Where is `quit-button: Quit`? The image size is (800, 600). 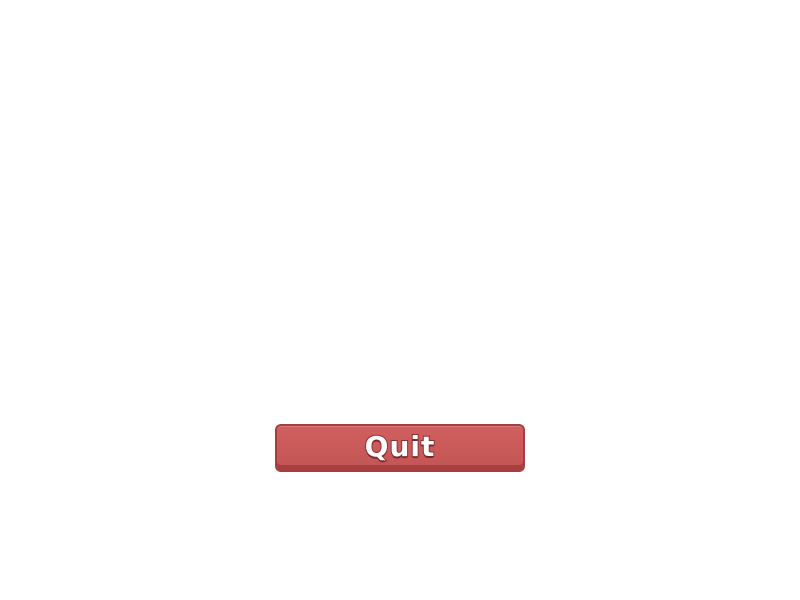
quit-button: Quit is located at coordinates (400, 448).